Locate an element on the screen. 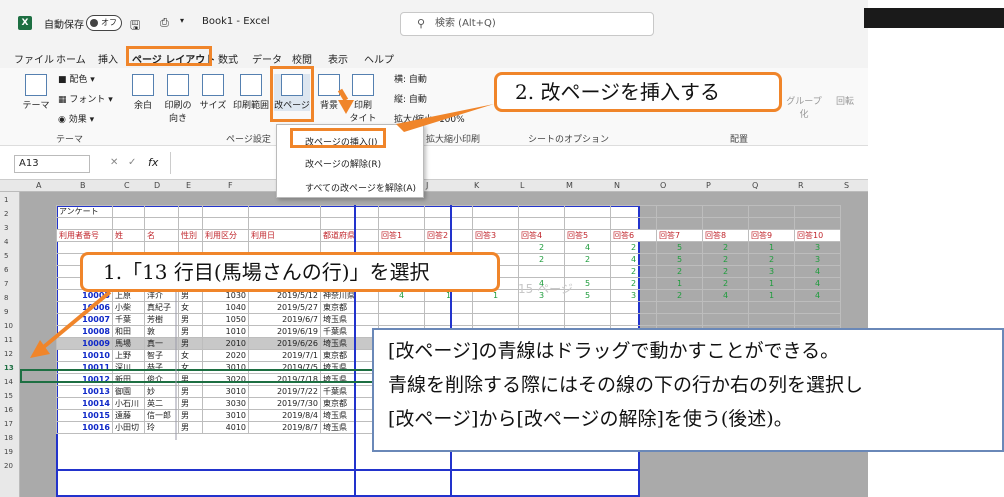 The image size is (1004, 497). breaks-down-arrow is located at coordinates (343, 95).